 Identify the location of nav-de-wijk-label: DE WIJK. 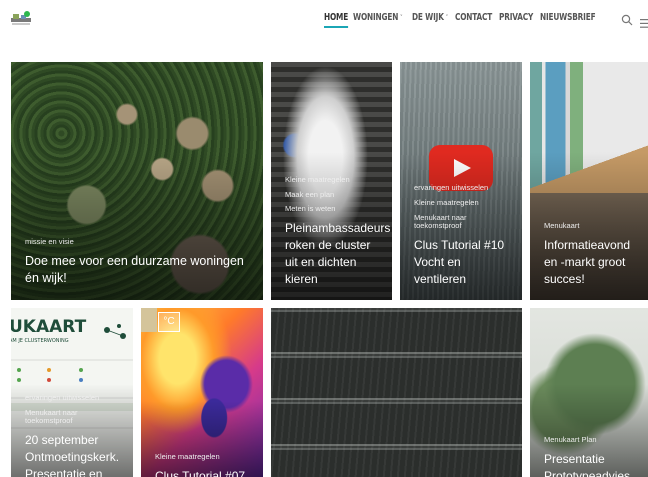
(427, 17).